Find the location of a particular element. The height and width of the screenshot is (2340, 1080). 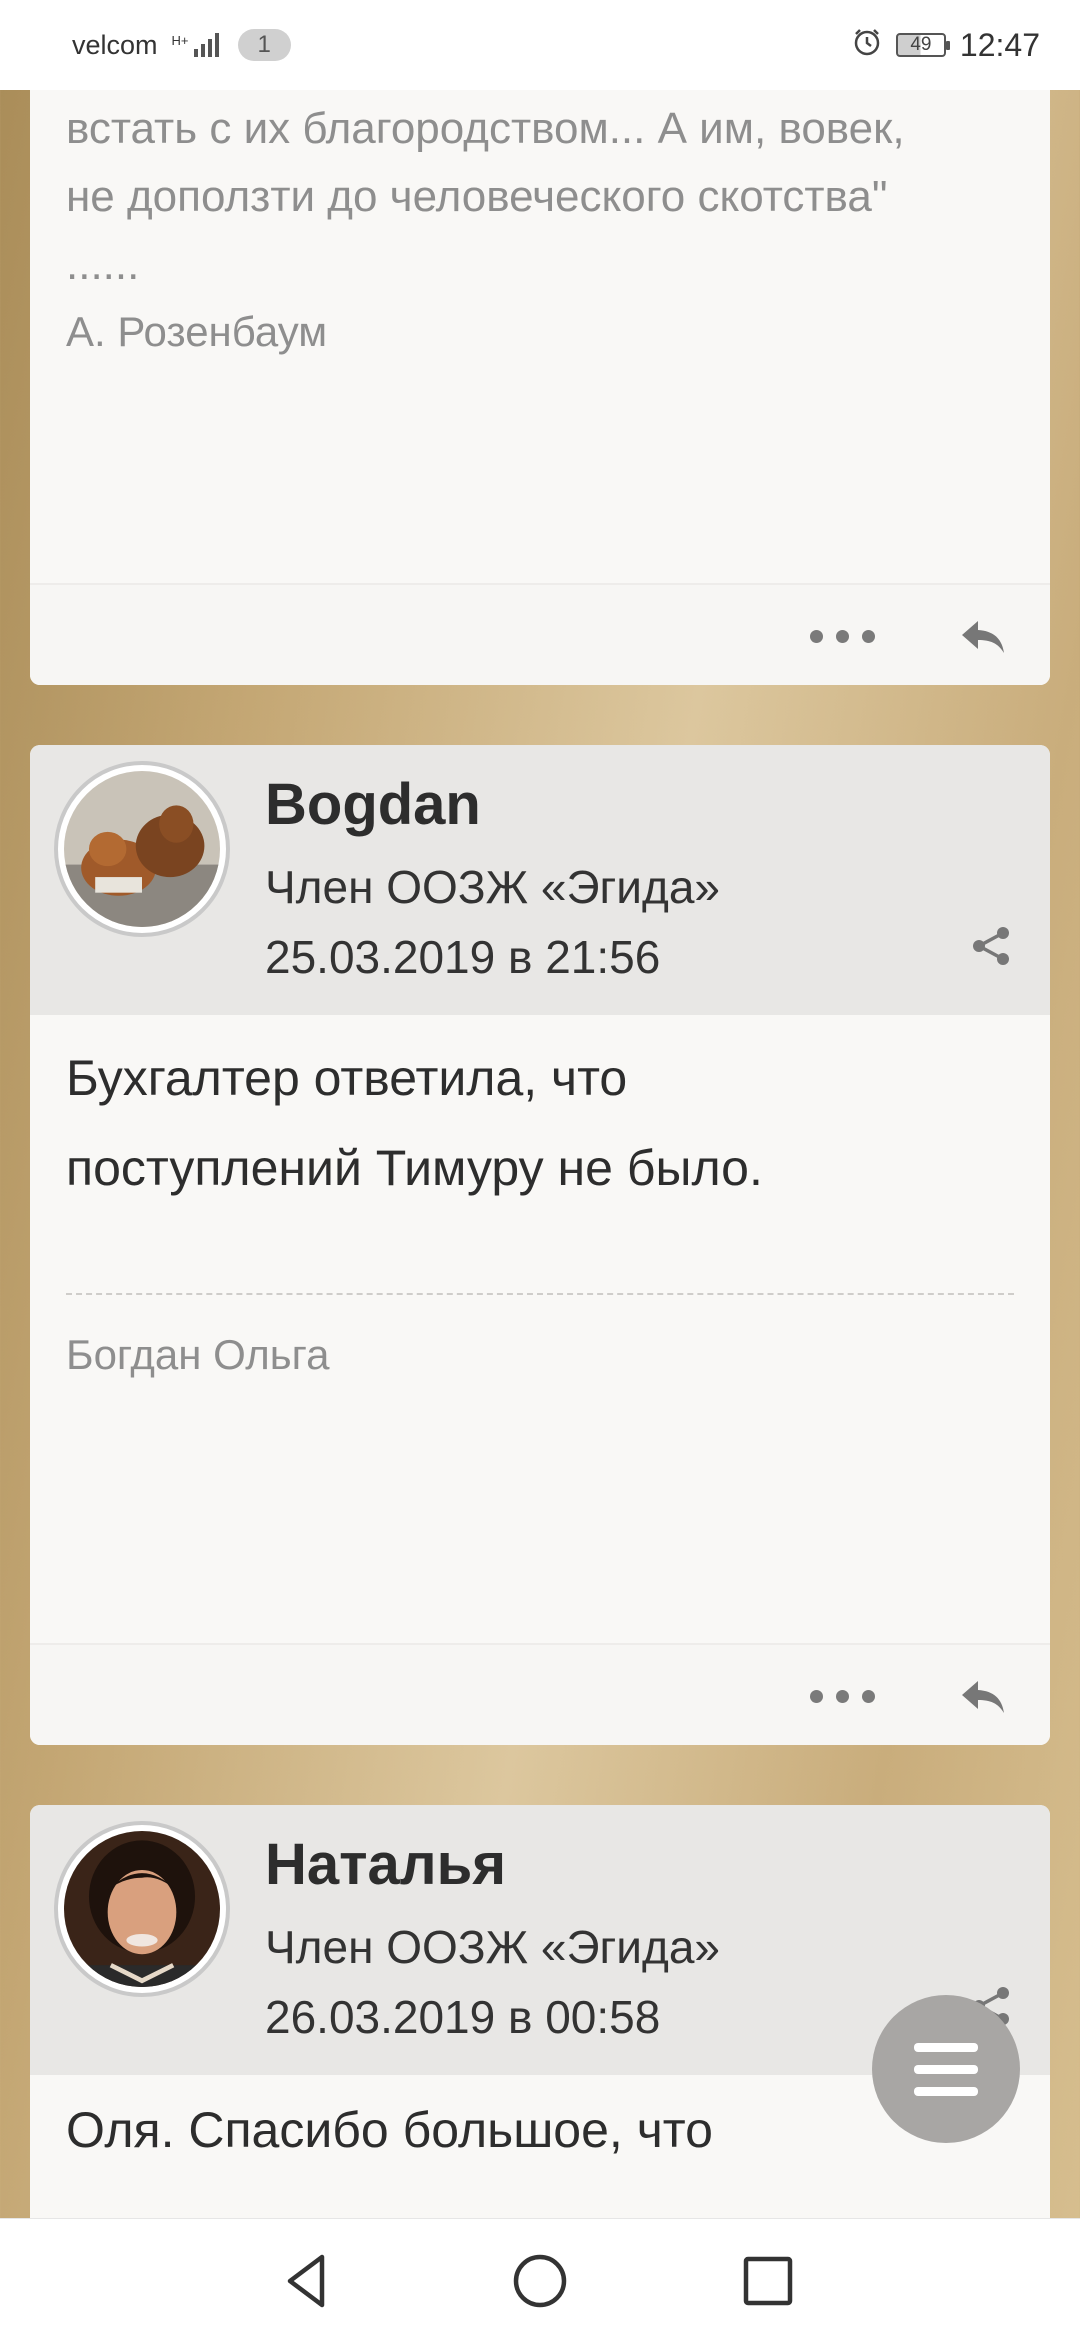

signal-icon: H+ is located at coordinates (198, 45).